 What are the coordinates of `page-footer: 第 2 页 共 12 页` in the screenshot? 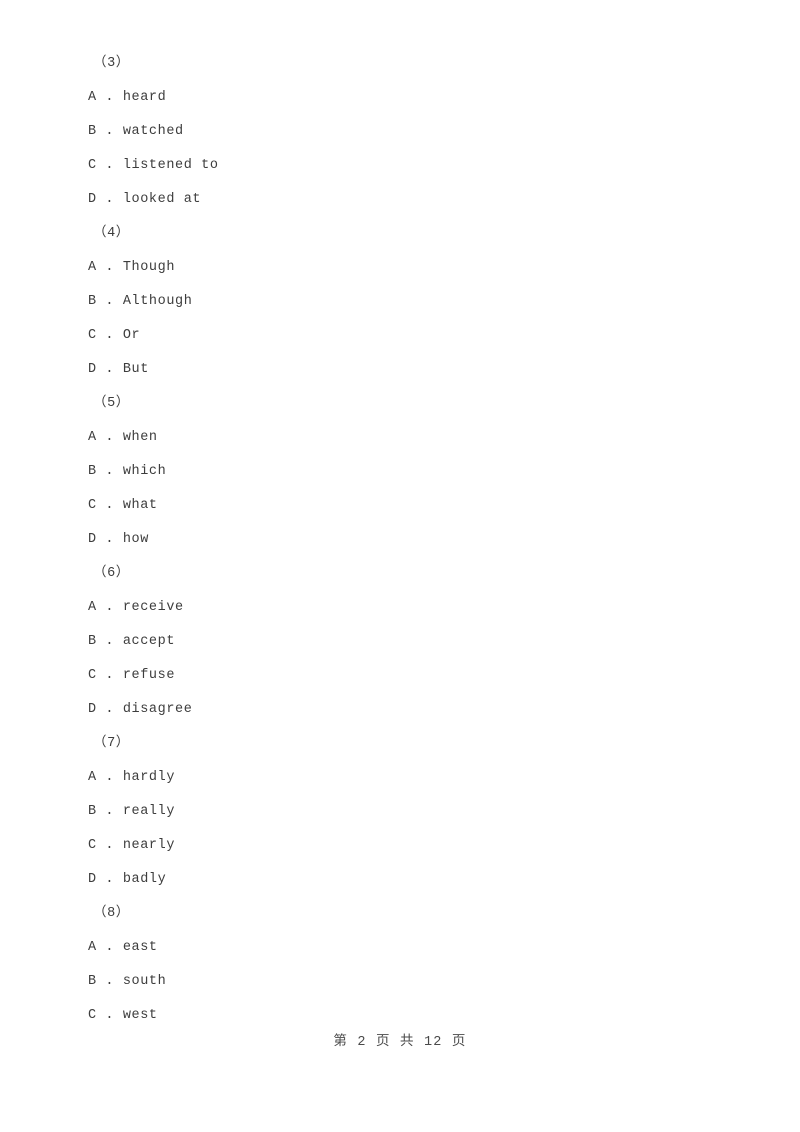 It's located at (400, 1042).